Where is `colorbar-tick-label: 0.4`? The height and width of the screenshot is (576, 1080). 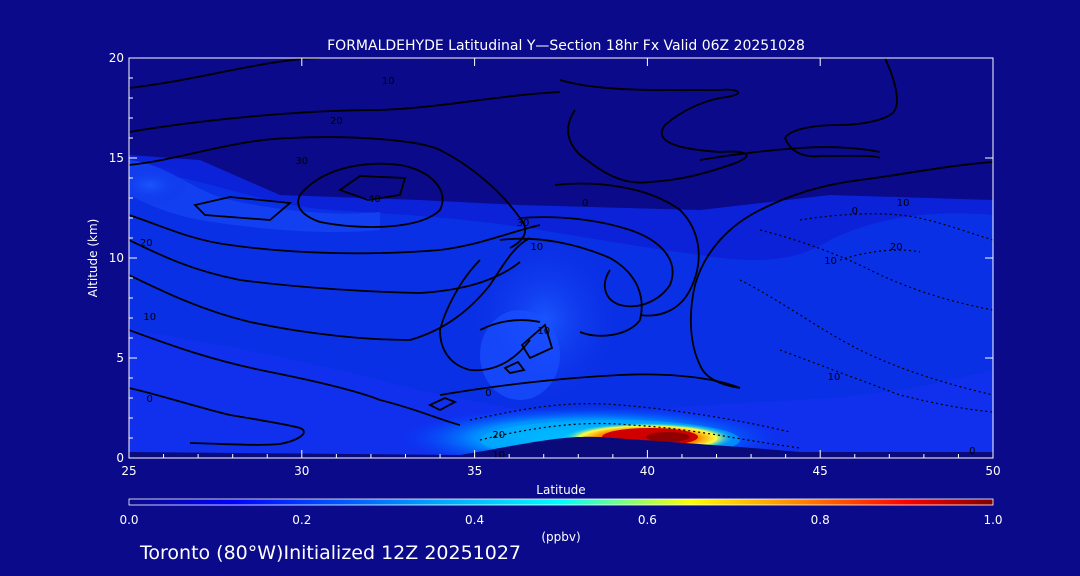 colorbar-tick-label: 0.4 is located at coordinates (474, 520).